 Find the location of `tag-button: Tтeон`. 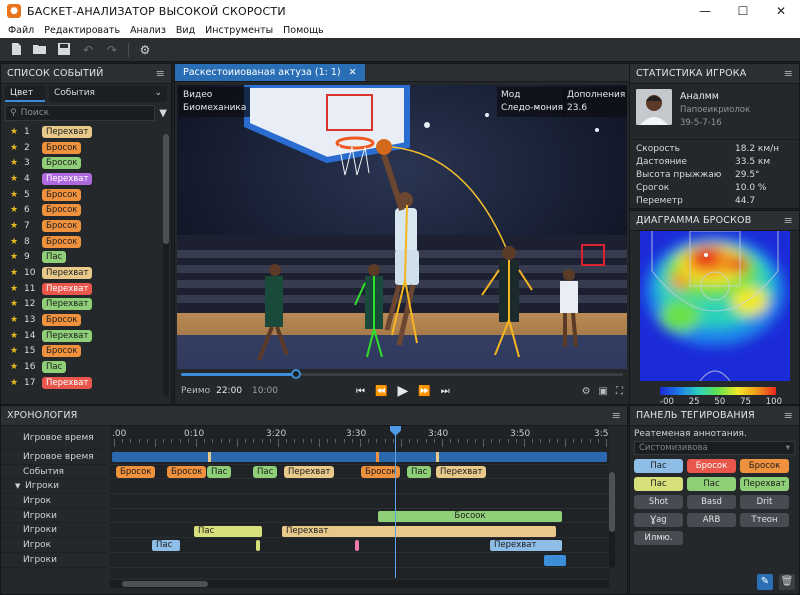

tag-button: Tтeон is located at coordinates (764, 520).